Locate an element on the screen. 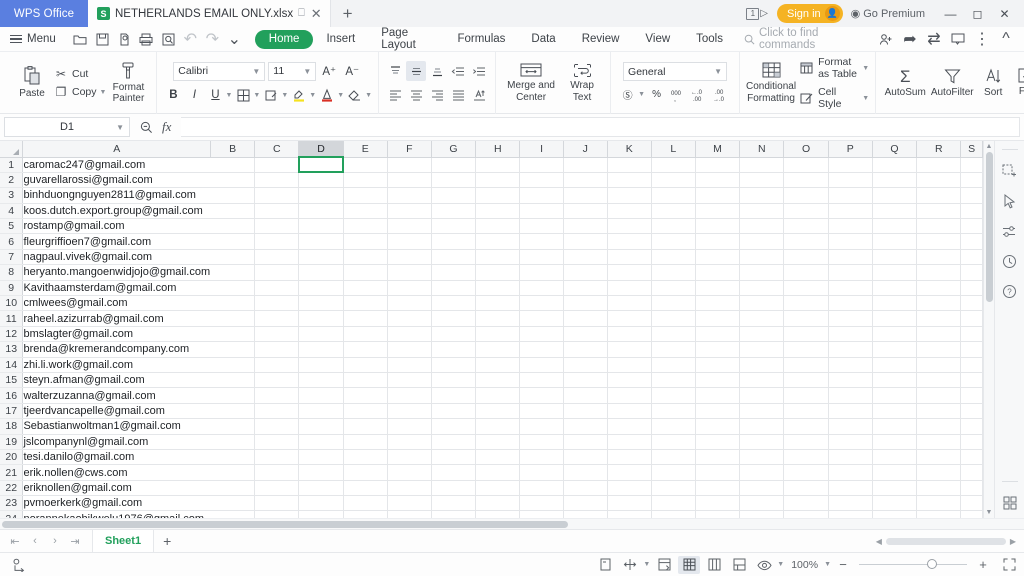 This screenshot has height=576, width=1024. cell-B16 is located at coordinates (233, 395).